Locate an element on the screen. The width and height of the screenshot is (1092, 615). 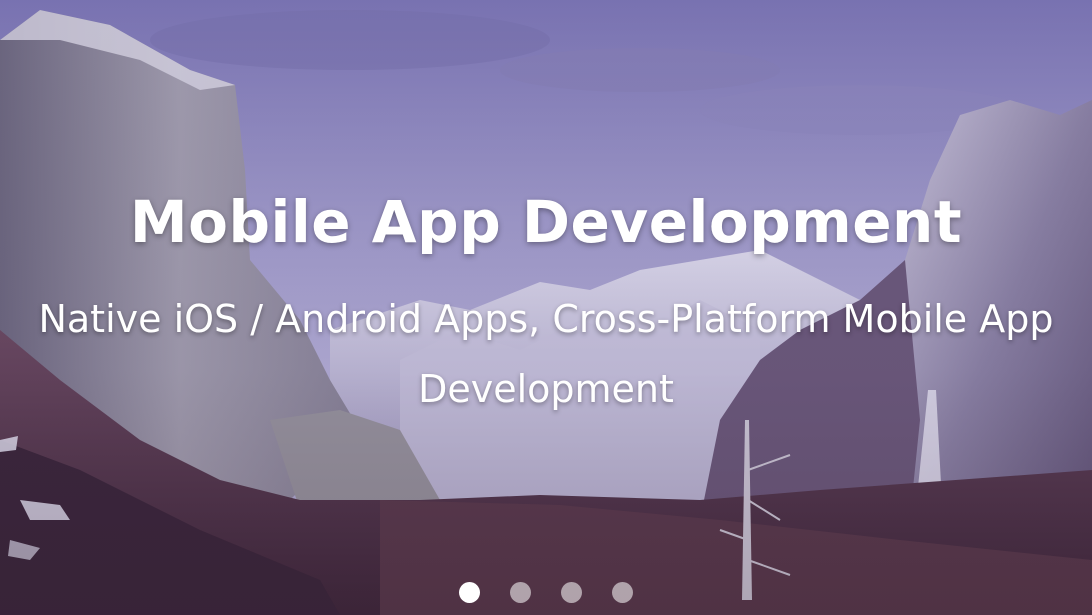
slide-title: Mobile App Development is located at coordinates (546, 222).